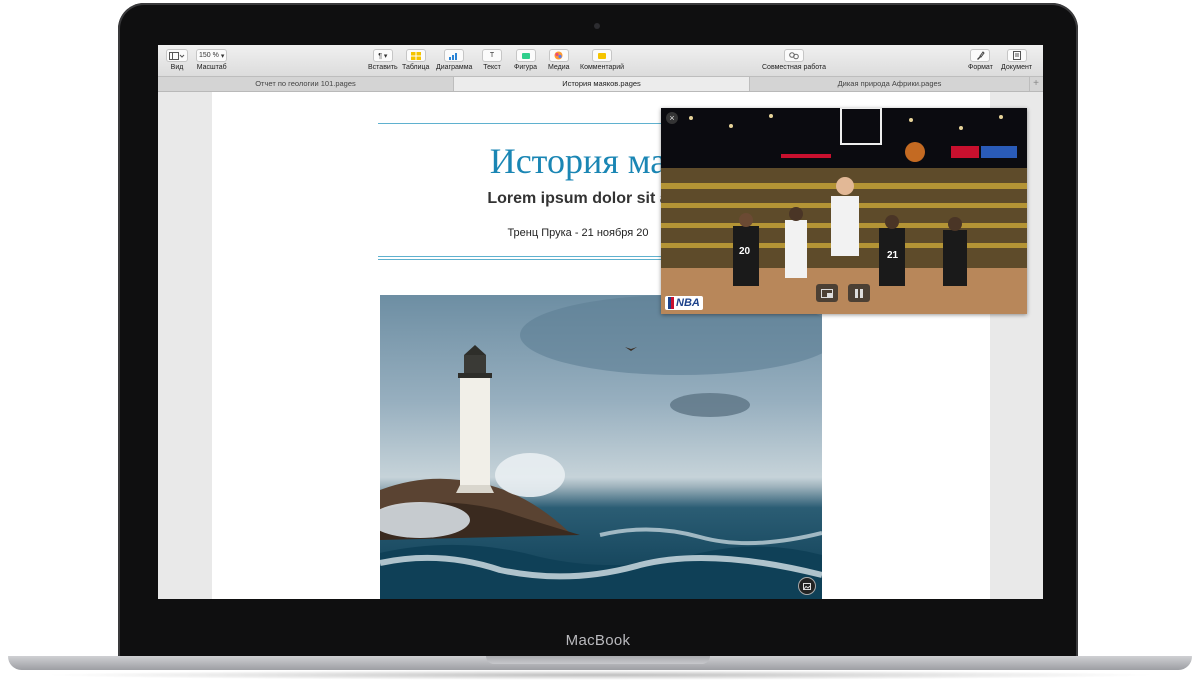 This screenshot has width=1200, height=687. What do you see at coordinates (525, 55) in the screenshot?
I see `shape-icon` at bounding box center [525, 55].